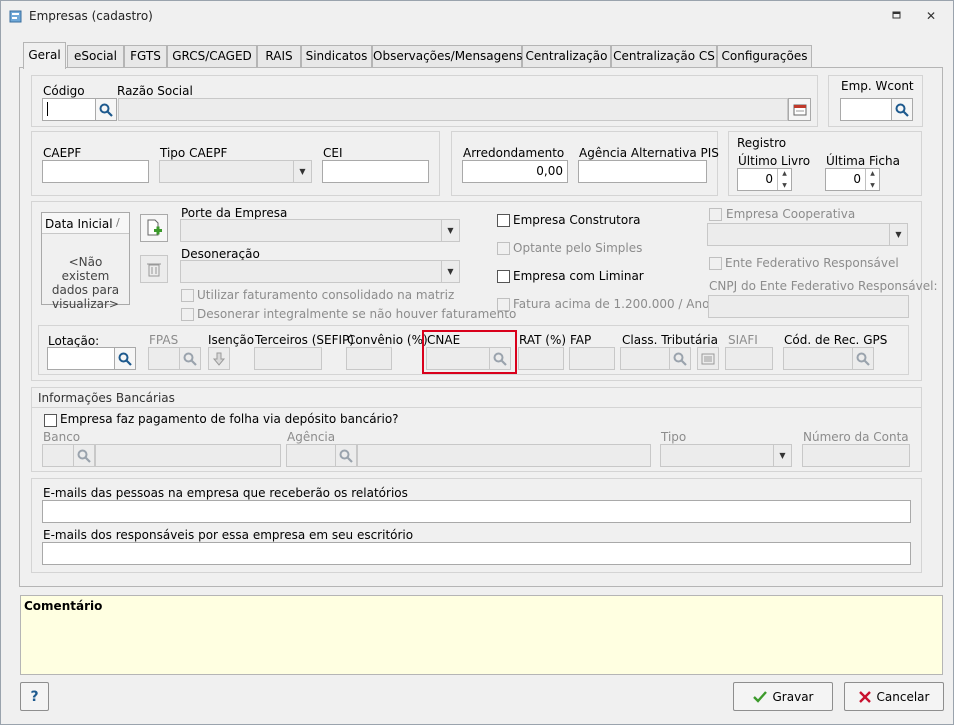 The height and width of the screenshot is (725, 954). Describe the element at coordinates (219, 358) in the screenshot. I see `isencao-button` at that location.